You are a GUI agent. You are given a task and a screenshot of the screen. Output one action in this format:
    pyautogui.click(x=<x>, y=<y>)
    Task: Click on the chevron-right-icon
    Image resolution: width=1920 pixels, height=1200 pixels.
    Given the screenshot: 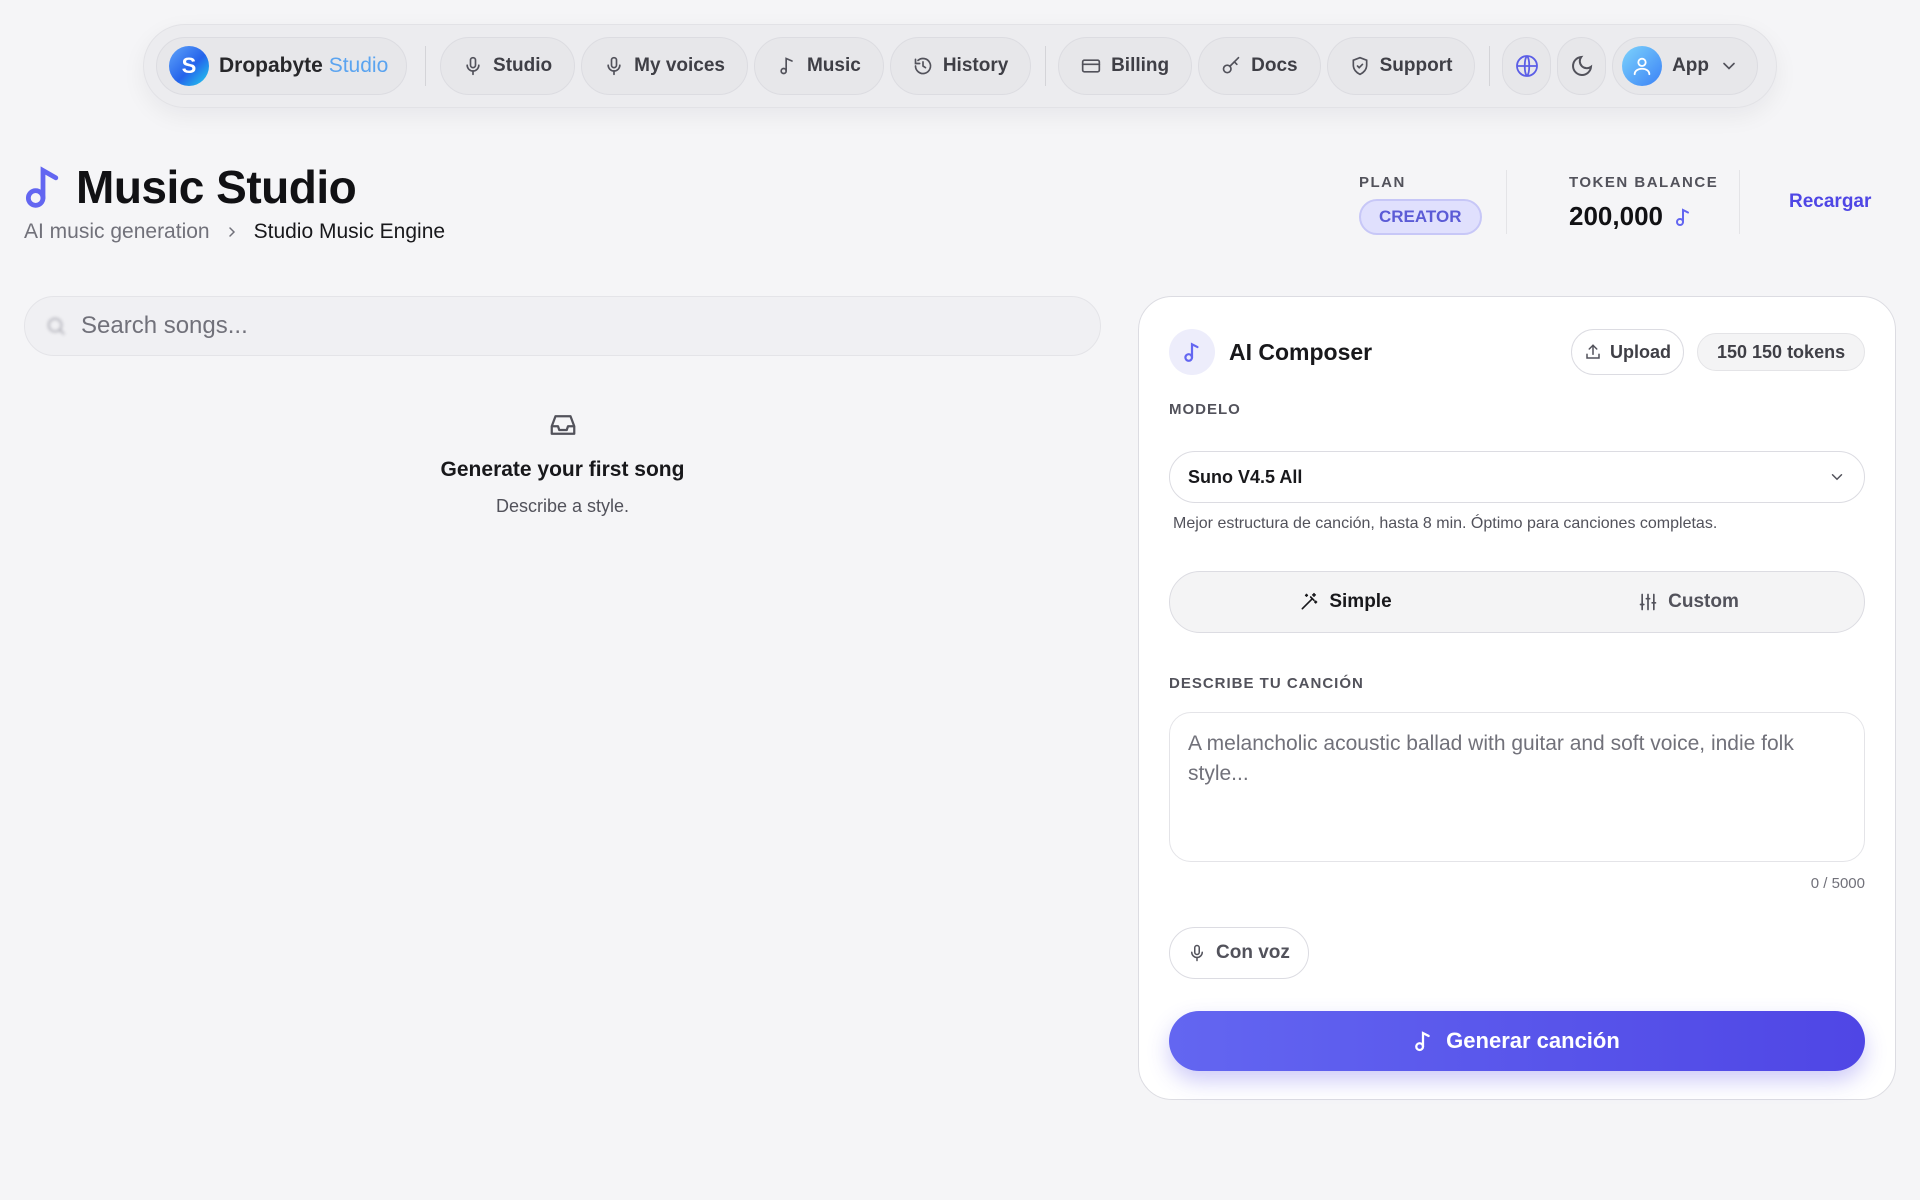 What is the action you would take?
    pyautogui.click(x=231, y=232)
    